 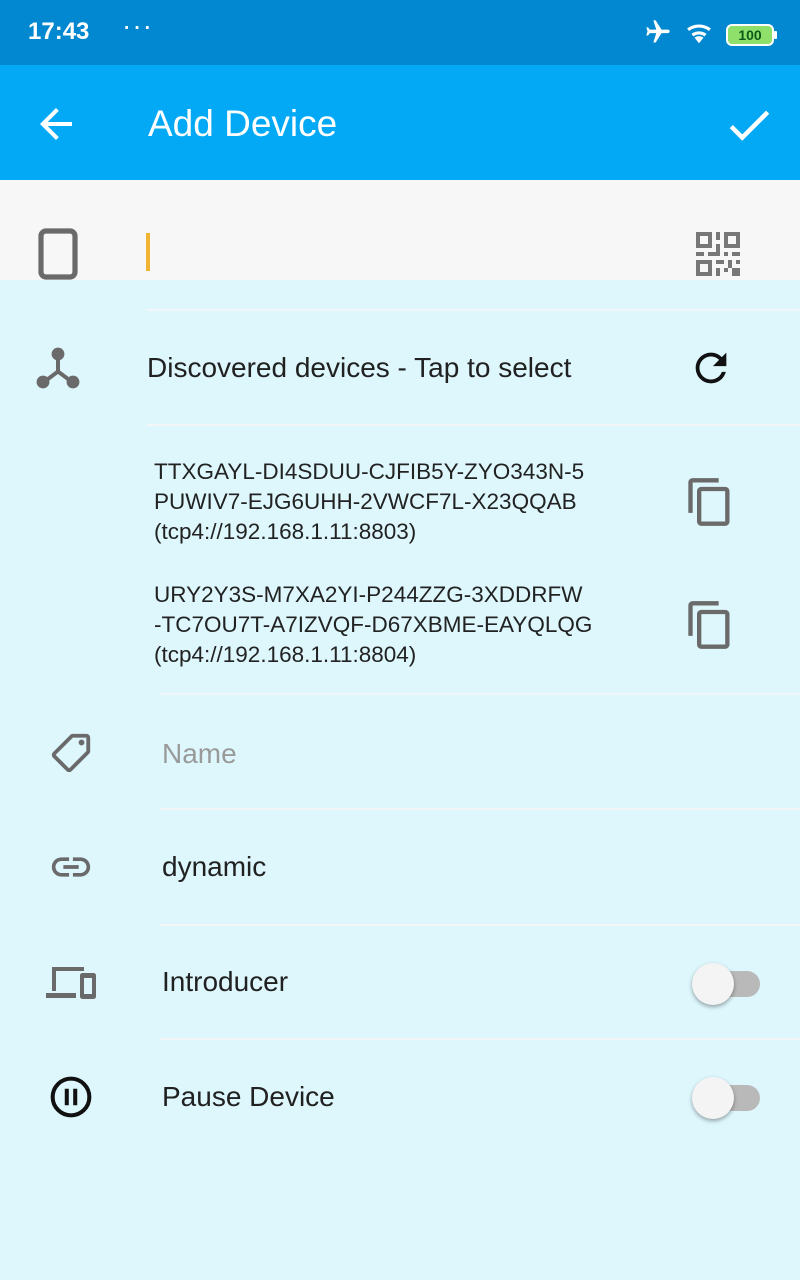 I want to click on app-bar: Add Device, so click(x=400, y=122).